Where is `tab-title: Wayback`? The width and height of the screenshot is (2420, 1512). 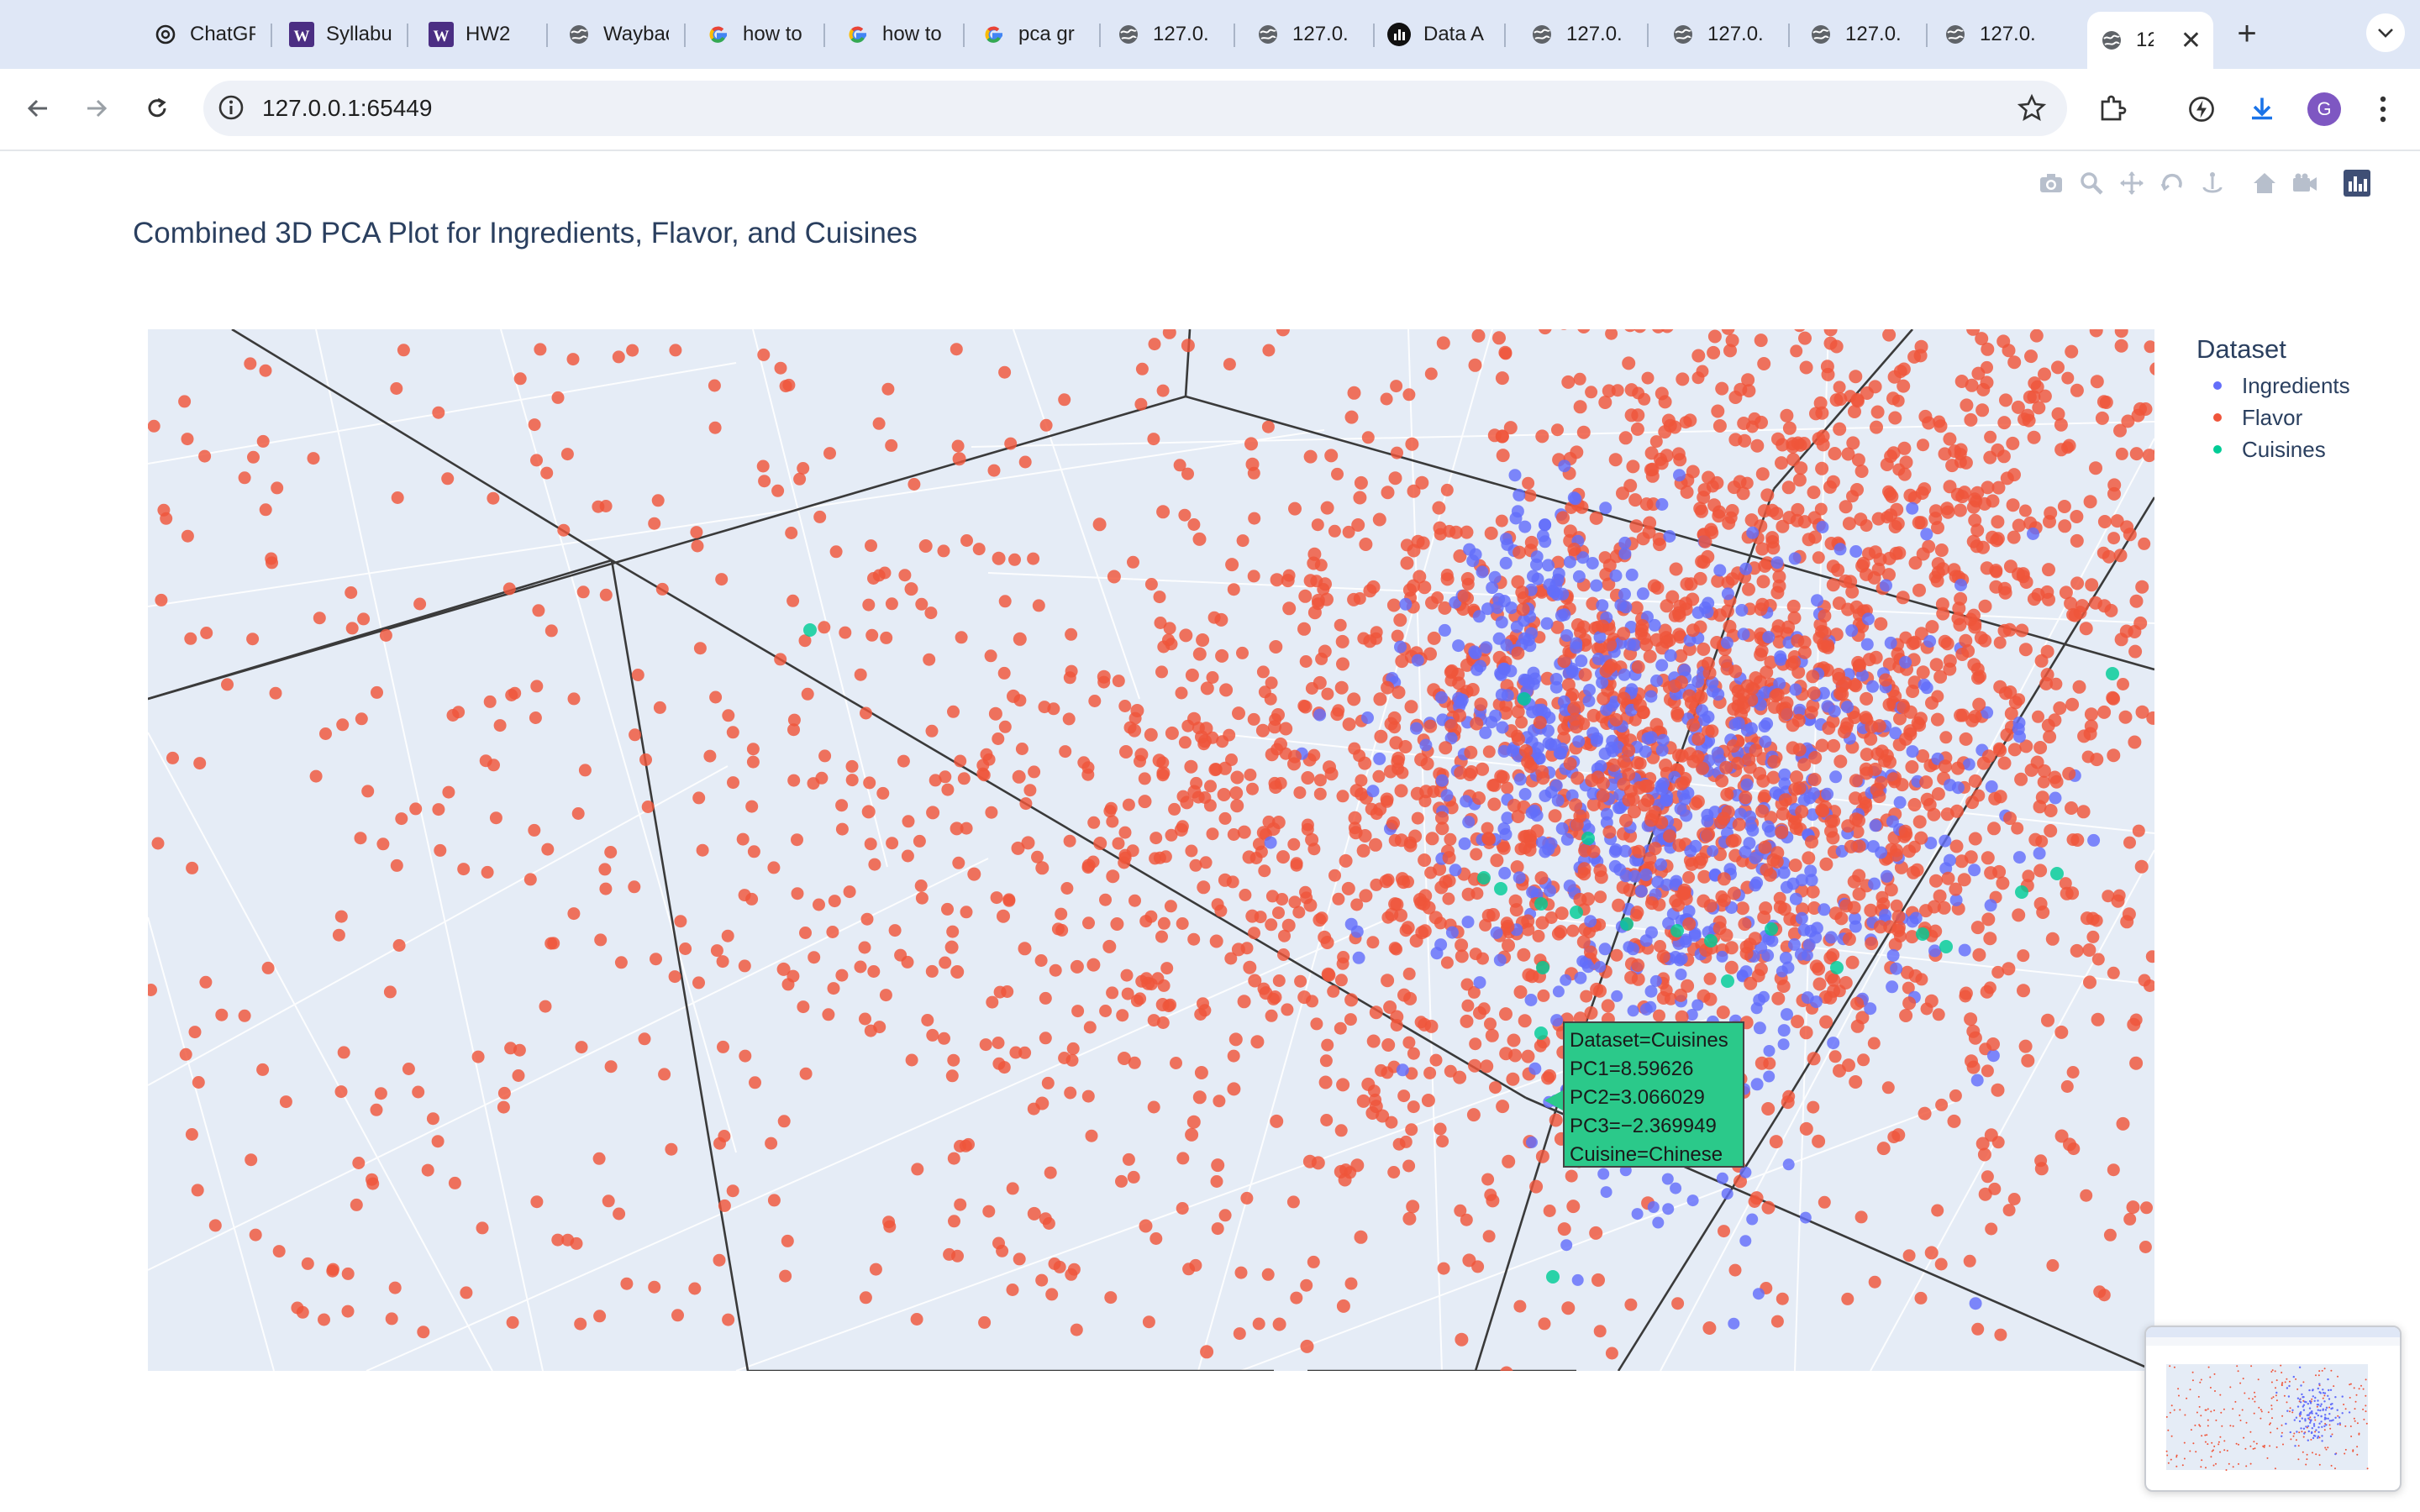
tab-title: Wayback is located at coordinates (636, 34).